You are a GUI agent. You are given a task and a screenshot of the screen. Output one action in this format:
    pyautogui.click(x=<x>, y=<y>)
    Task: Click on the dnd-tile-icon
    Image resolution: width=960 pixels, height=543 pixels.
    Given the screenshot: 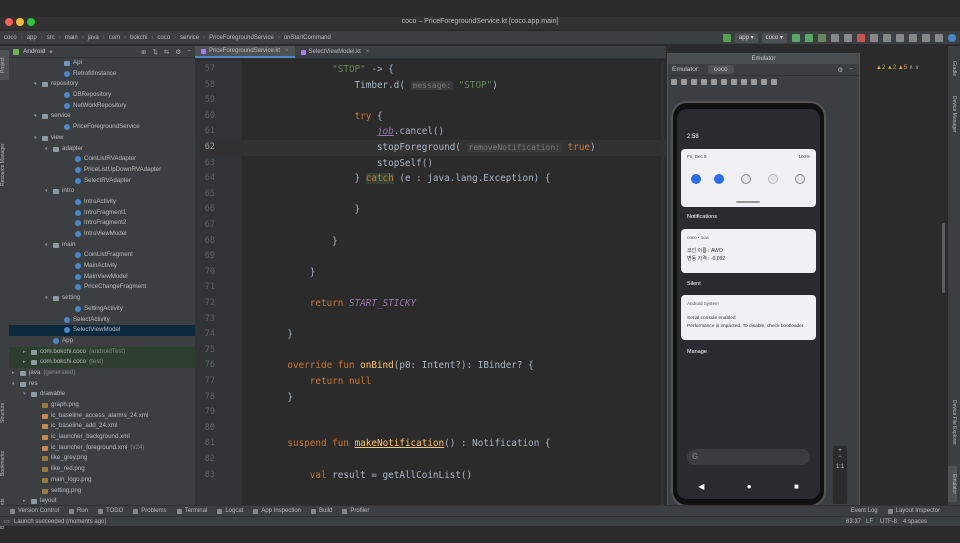 What is the action you would take?
    pyautogui.click(x=746, y=179)
    